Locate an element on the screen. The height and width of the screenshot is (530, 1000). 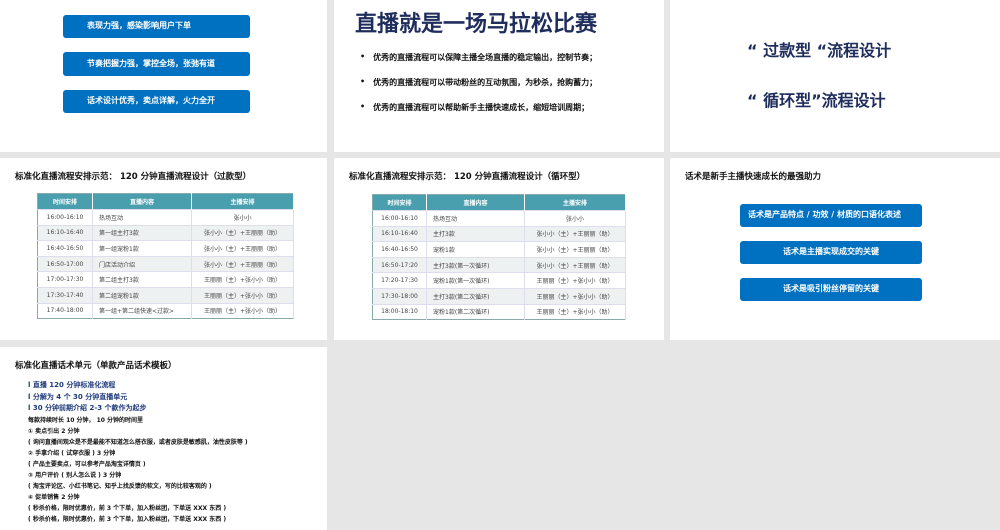
point-box: 节奏把握力强，掌控全场，张弛有道 is located at coordinates (156, 64).